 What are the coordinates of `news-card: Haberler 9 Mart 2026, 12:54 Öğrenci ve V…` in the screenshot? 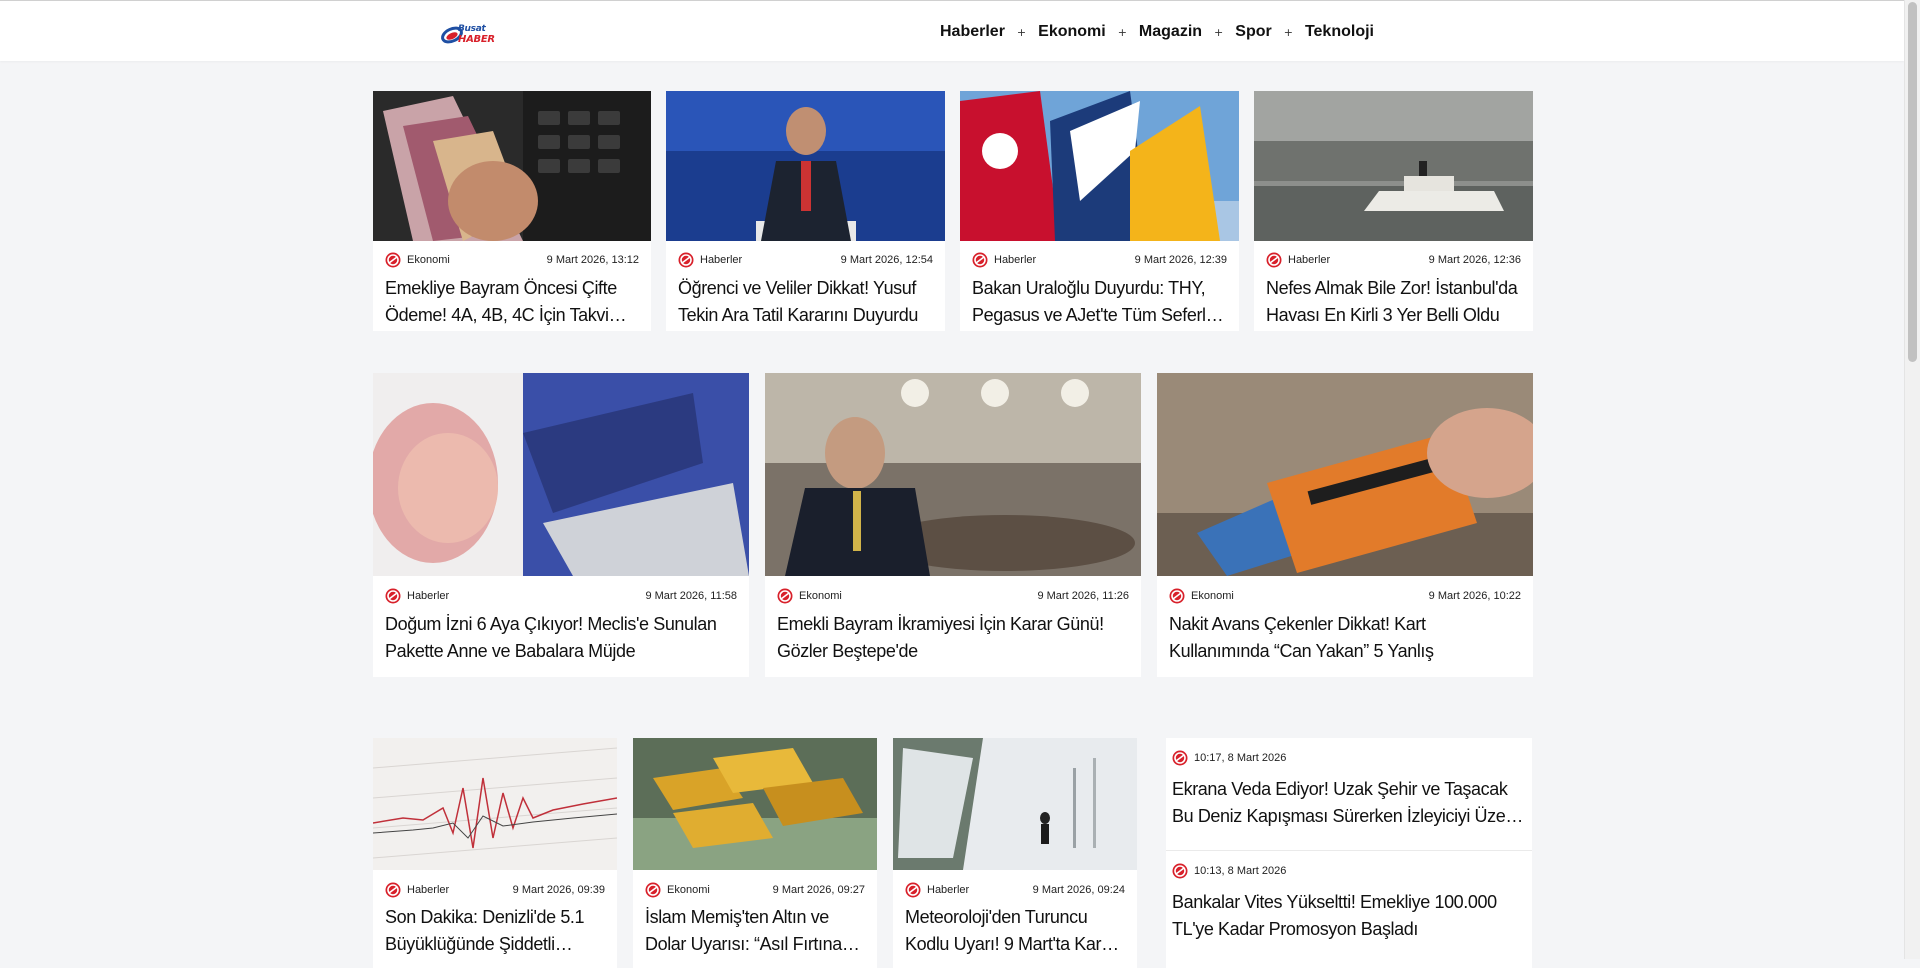 It's located at (805, 211).